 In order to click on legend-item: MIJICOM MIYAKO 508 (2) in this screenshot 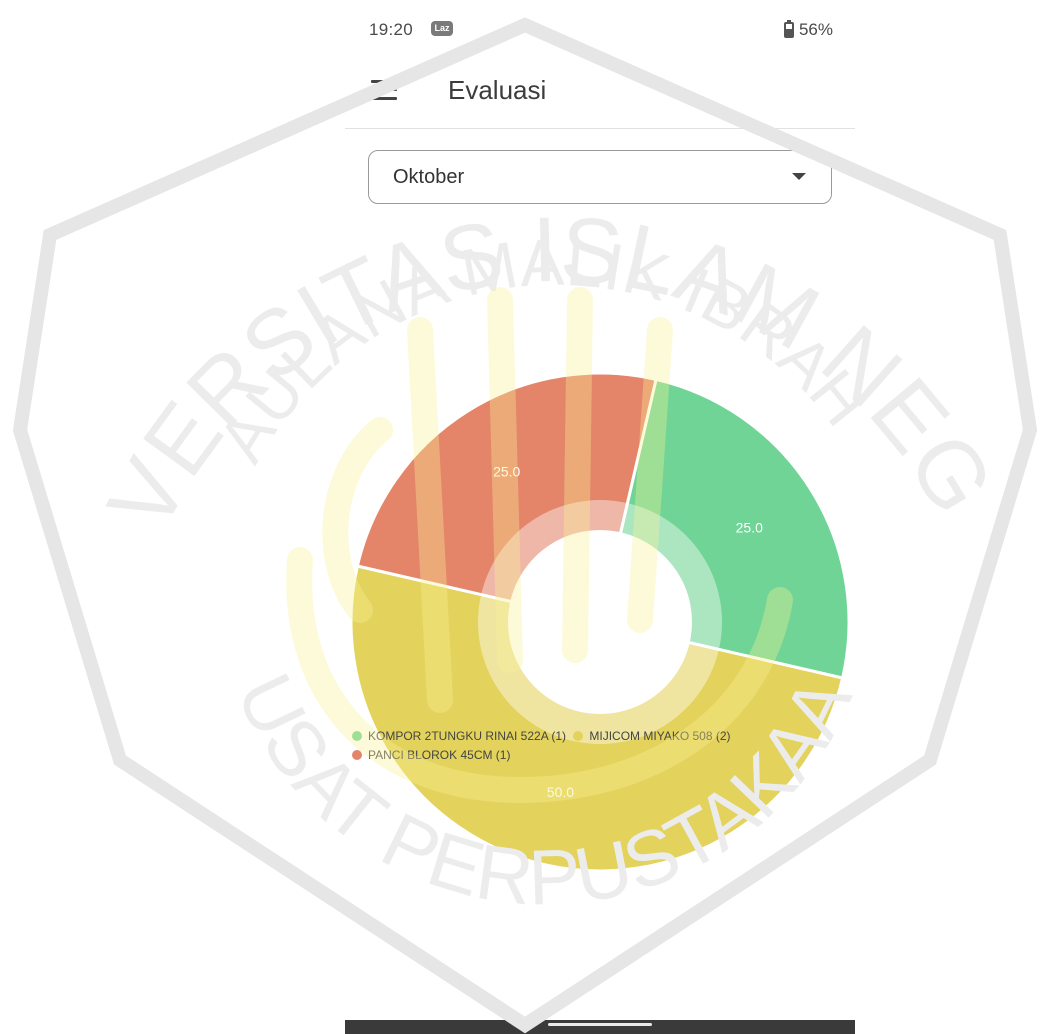, I will do `click(652, 736)`.